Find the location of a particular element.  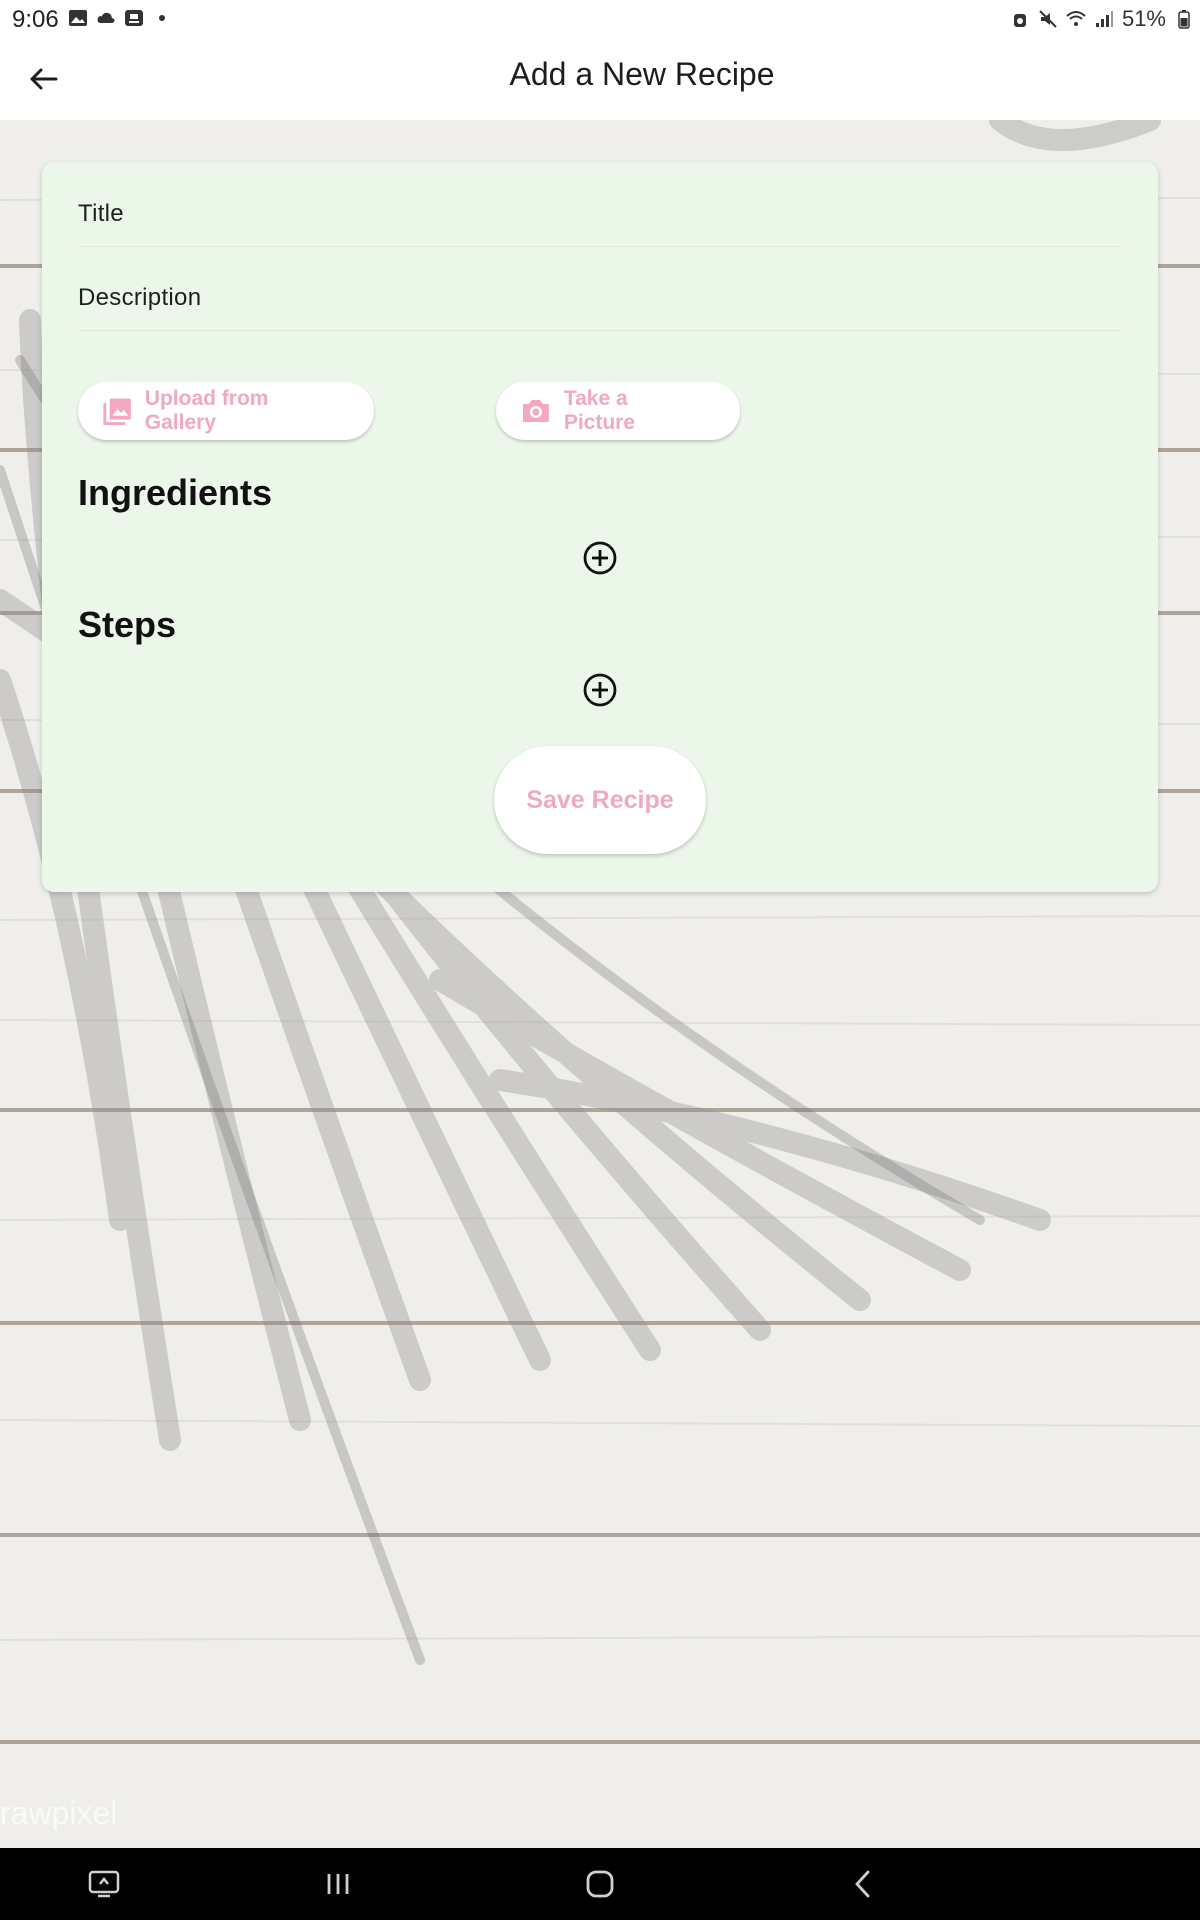

status-right: 51% is located at coordinates (1102, 19).